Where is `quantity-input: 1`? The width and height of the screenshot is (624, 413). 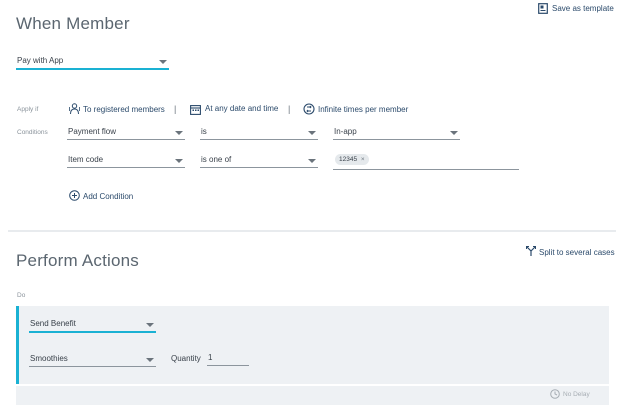
quantity-input: 1 is located at coordinates (228, 359).